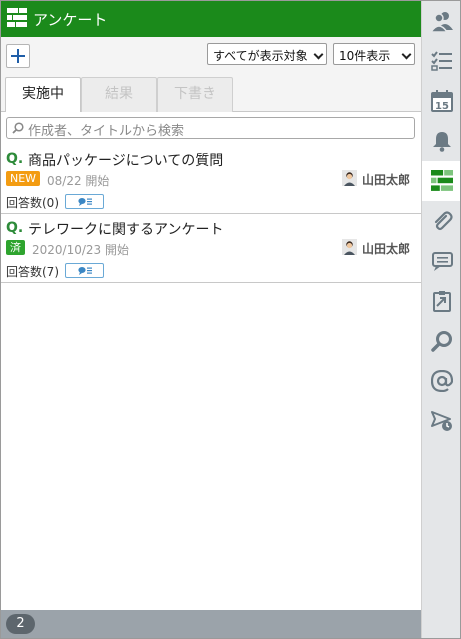  I want to click on search-placeholder: 作成者、タイトルから検索, so click(106, 131).